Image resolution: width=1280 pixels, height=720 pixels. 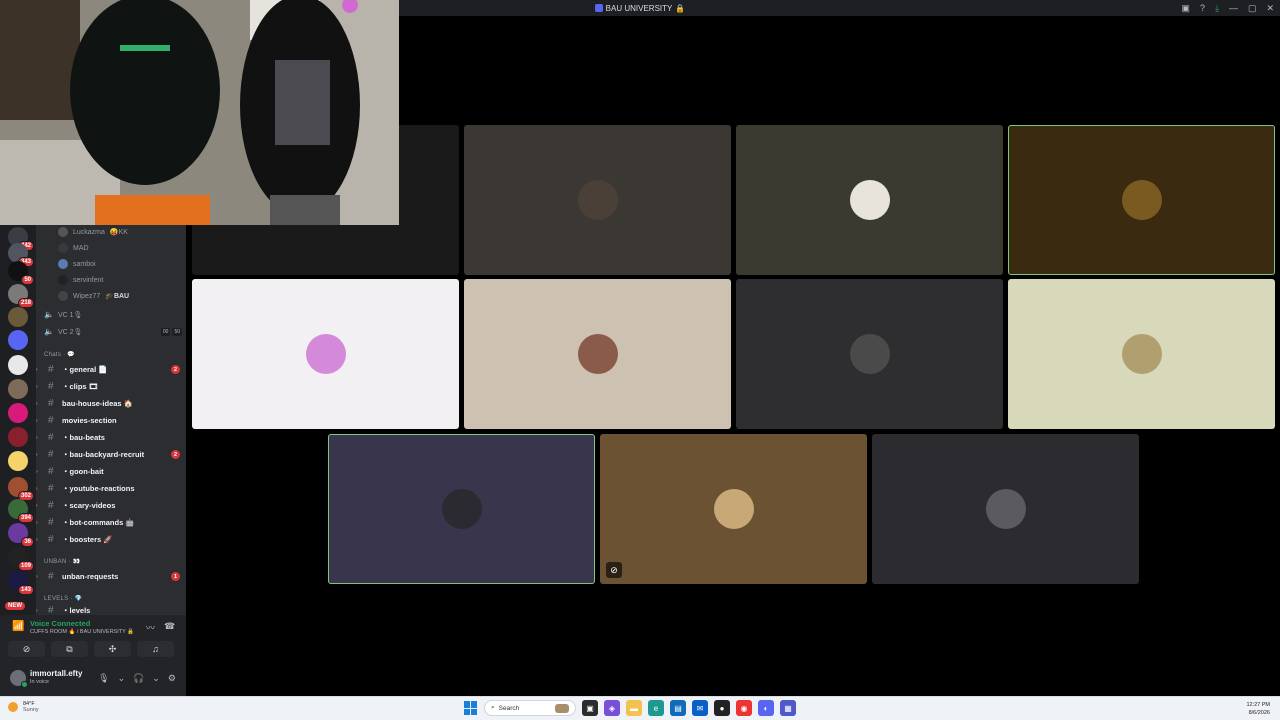 What do you see at coordinates (612, 708) in the screenshot?
I see `copilot-icon: ◈` at bounding box center [612, 708].